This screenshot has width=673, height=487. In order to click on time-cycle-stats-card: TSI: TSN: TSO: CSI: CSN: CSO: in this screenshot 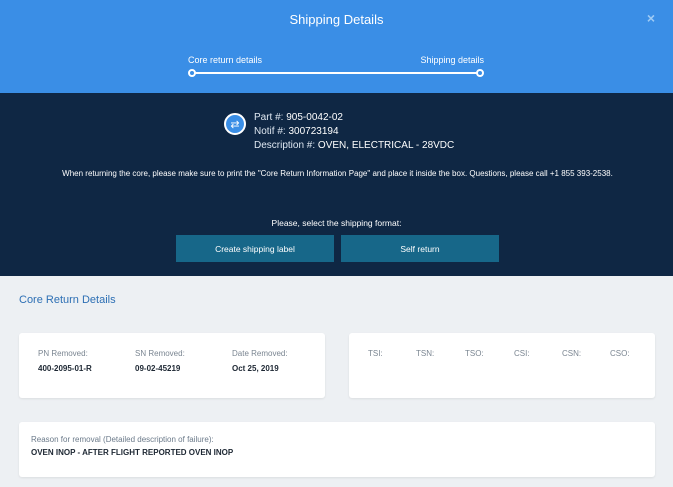, I will do `click(502, 365)`.